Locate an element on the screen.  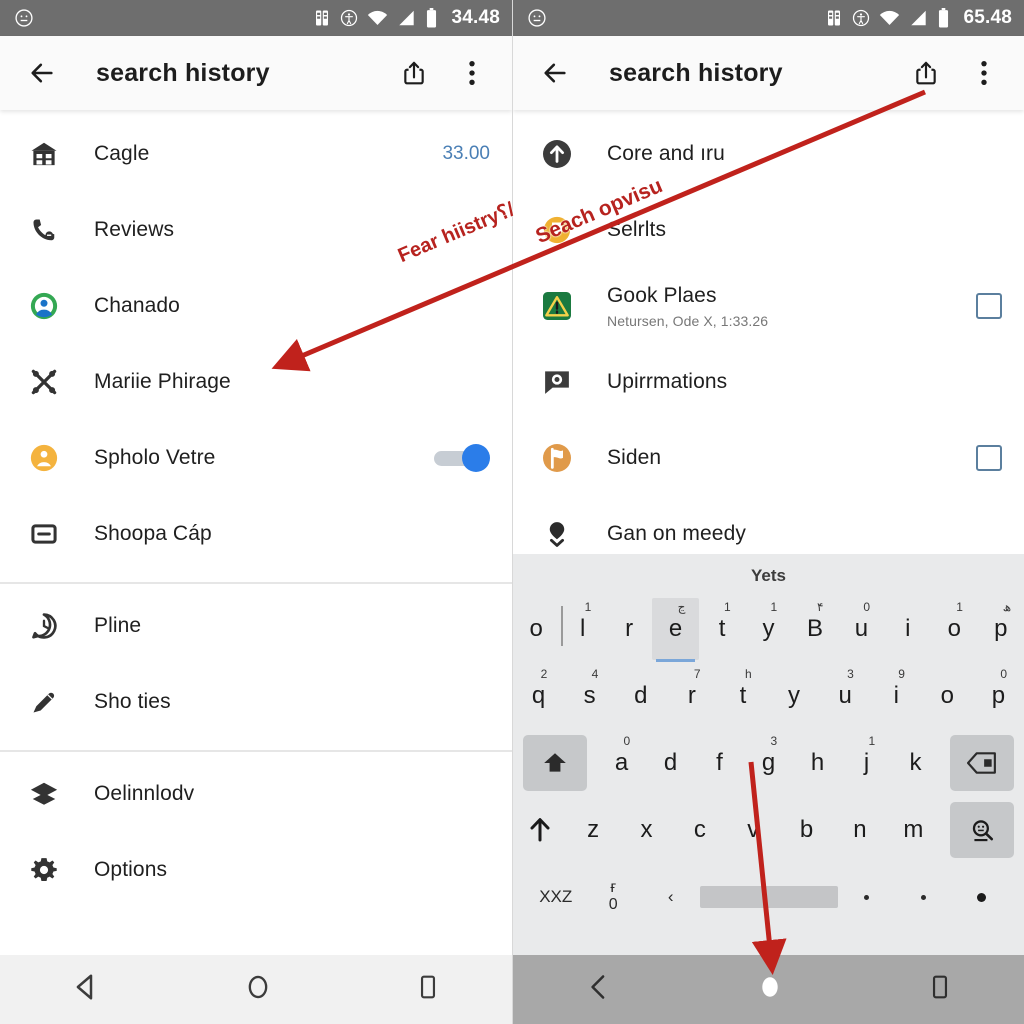
key-y-2: y is located at coordinates (794, 696).